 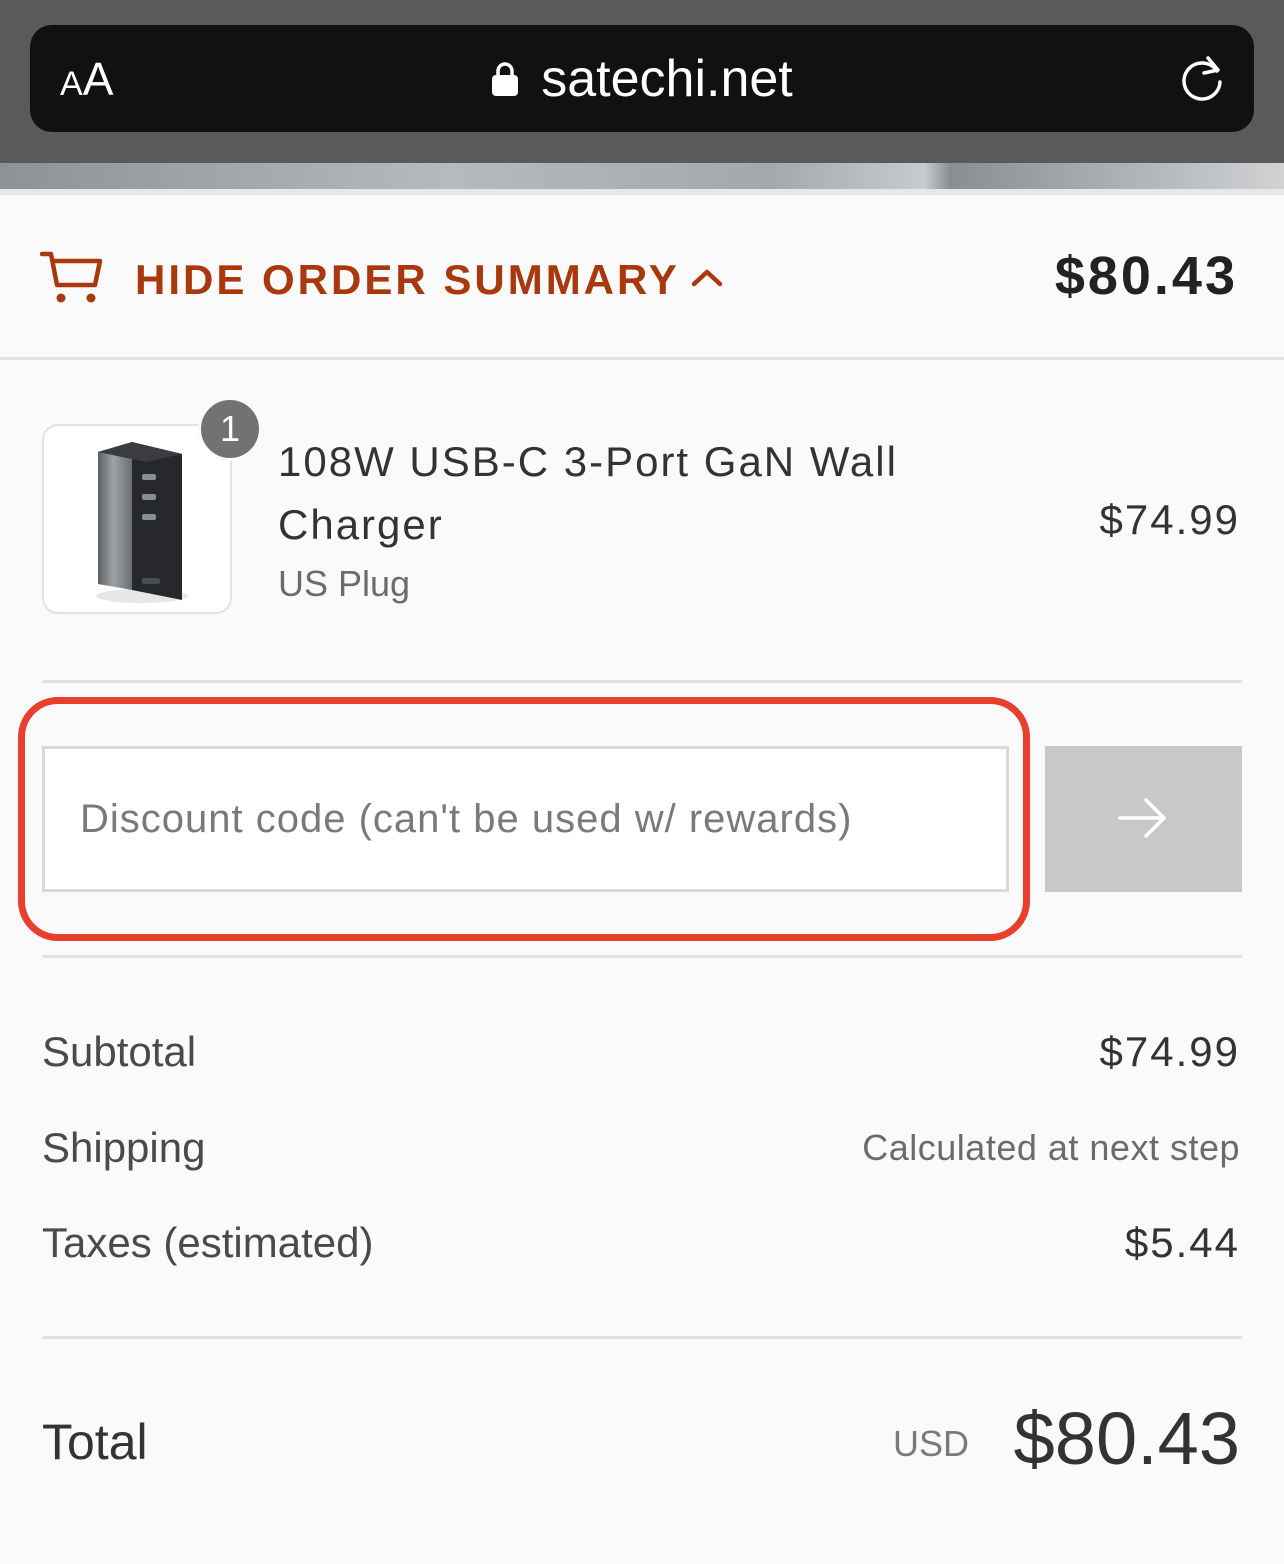 I want to click on address-bar: AA satechi.net, so click(x=642, y=78).